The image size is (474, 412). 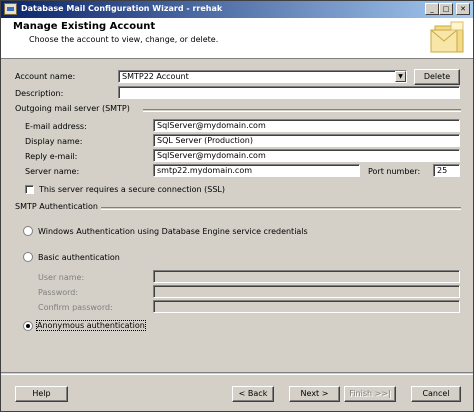 What do you see at coordinates (56, 206) in the screenshot?
I see `auth-group-label: SMTP Authentication` at bounding box center [56, 206].